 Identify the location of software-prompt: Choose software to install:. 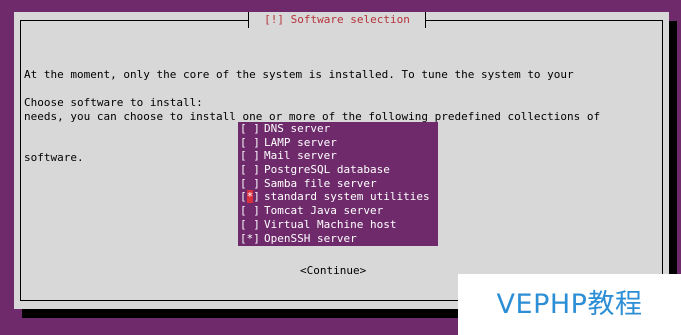
(113, 102).